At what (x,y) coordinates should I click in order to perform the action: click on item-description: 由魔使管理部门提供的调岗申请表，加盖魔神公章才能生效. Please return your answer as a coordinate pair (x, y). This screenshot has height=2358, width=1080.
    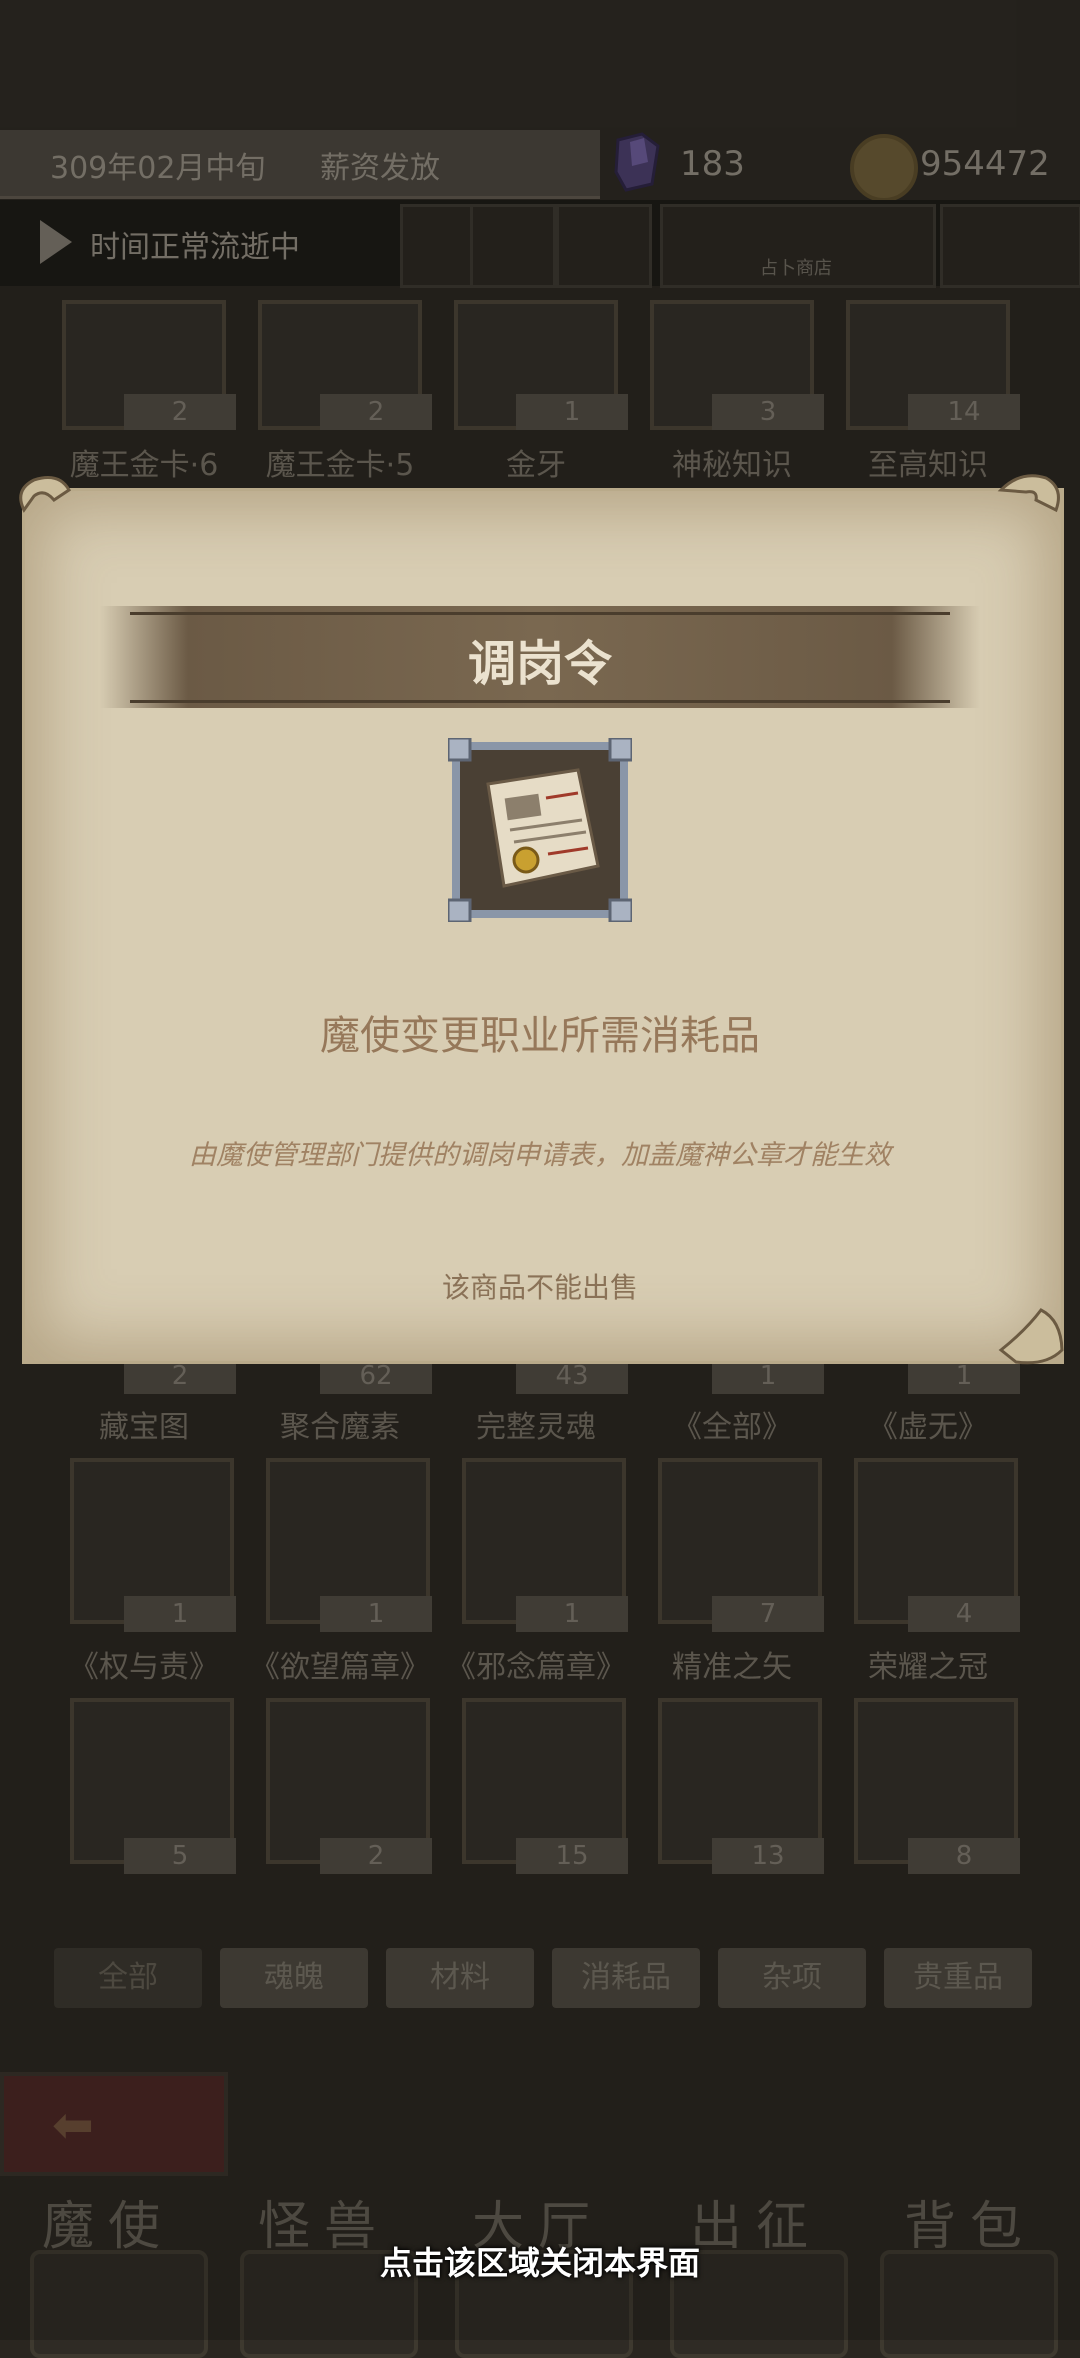
    Looking at the image, I should click on (540, 1155).